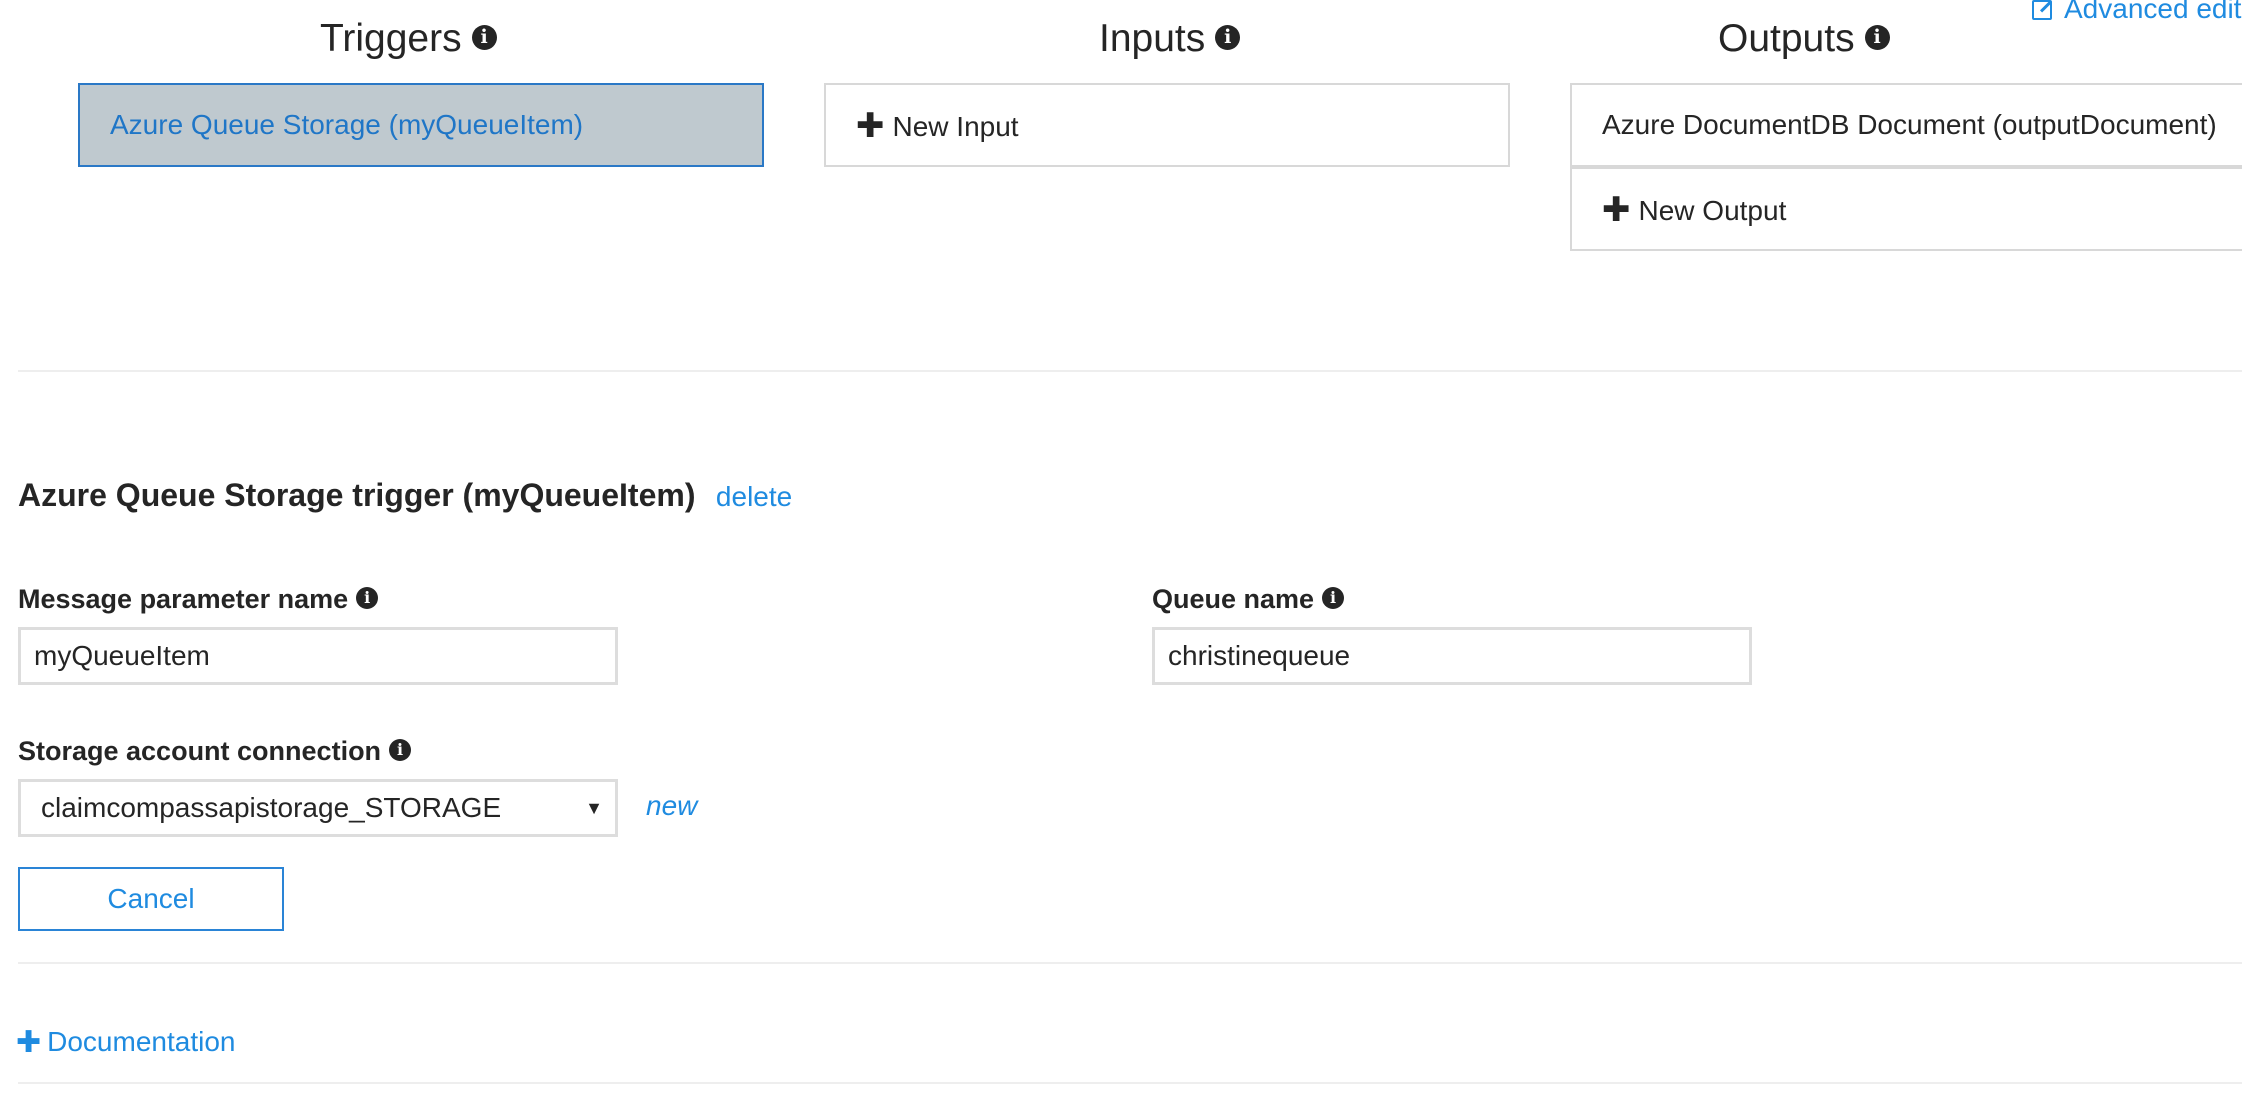 The height and width of the screenshot is (1108, 2242). What do you see at coordinates (955, 126) in the screenshot?
I see `new-input-label: New Input` at bounding box center [955, 126].